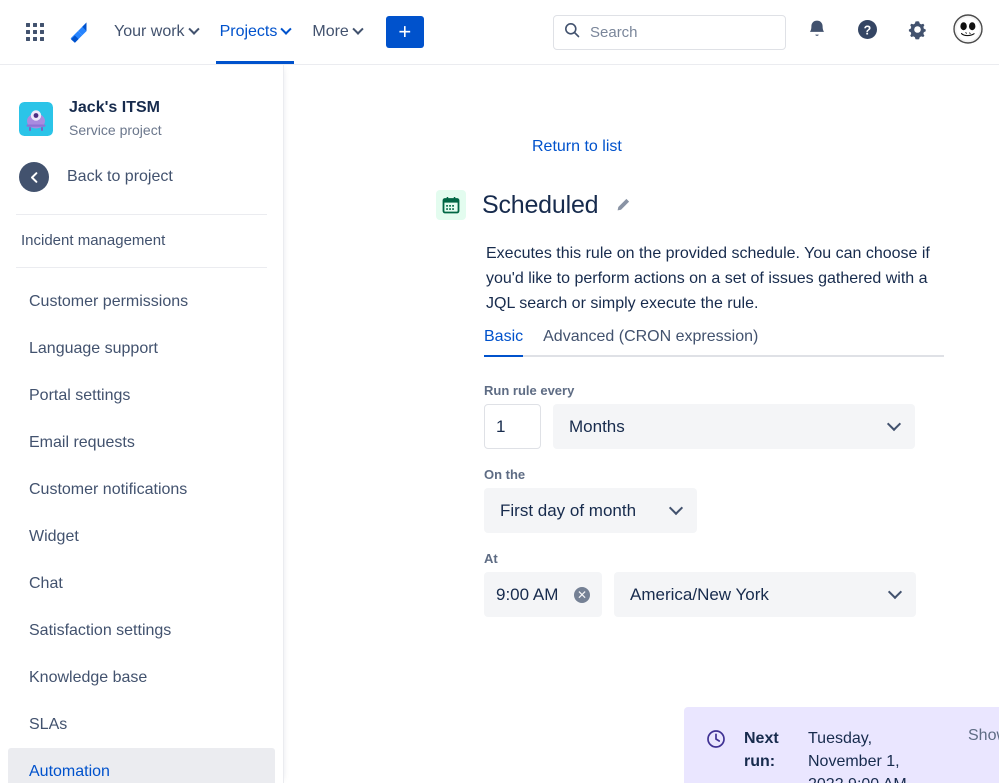  Describe the element at coordinates (141, 348) in the screenshot. I see `sidebar-item-language-support: Language support` at that location.